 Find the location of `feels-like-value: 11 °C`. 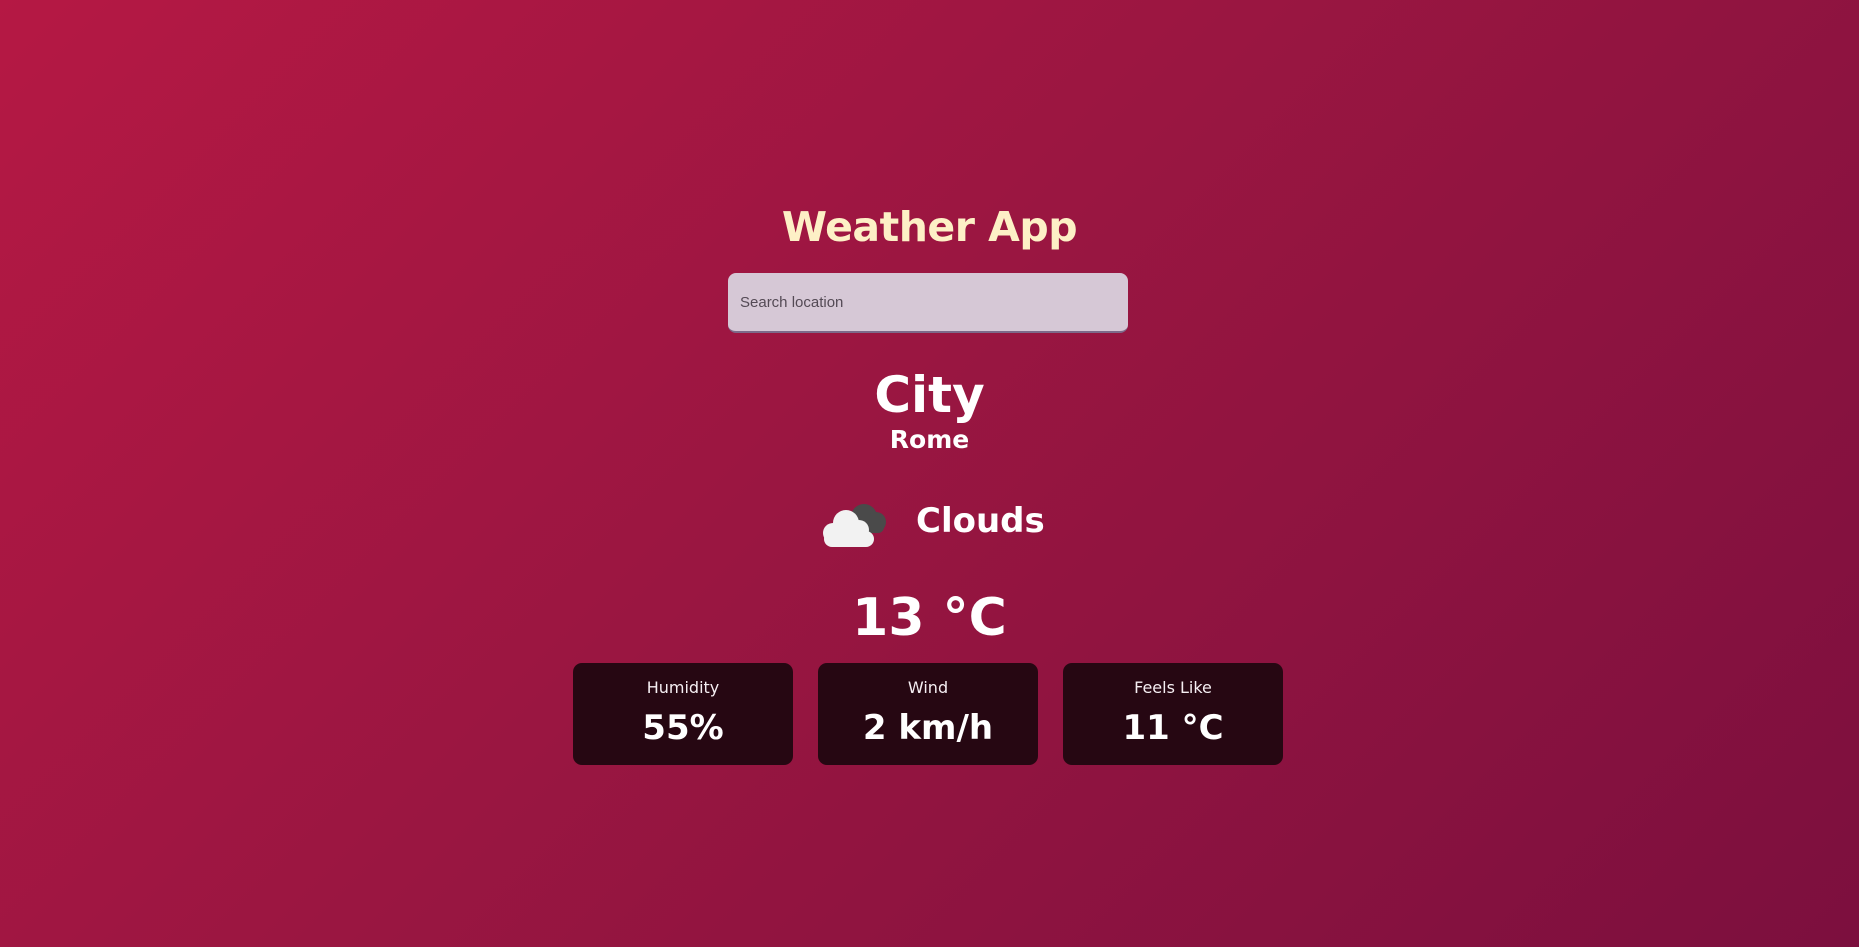

feels-like-value: 11 °C is located at coordinates (1173, 728).